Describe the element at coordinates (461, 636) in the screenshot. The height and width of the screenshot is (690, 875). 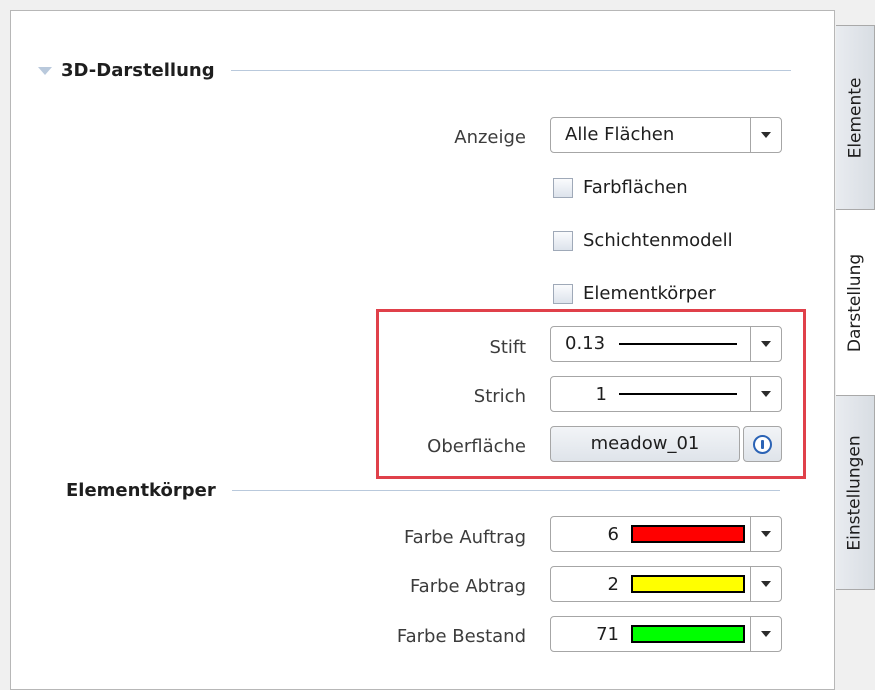
I see `farbe-bestand-label: Farbe Bestand` at that location.